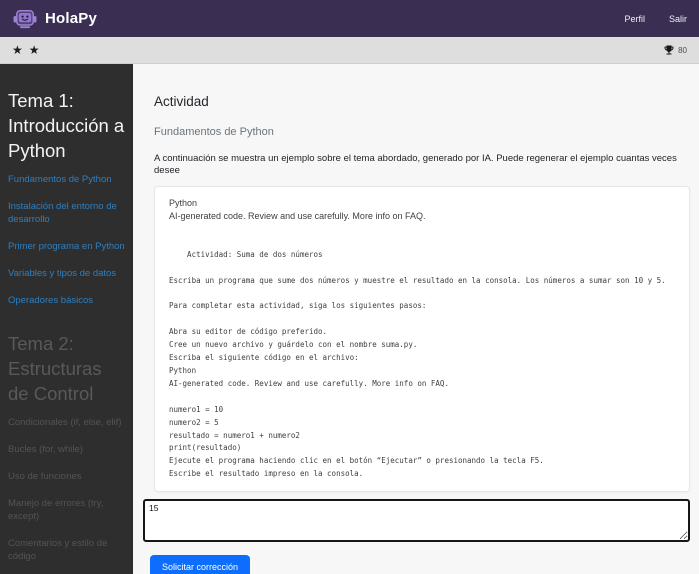  What do you see at coordinates (349, 18) in the screenshot?
I see `top-navbar: HolaPy Perfil Salir` at bounding box center [349, 18].